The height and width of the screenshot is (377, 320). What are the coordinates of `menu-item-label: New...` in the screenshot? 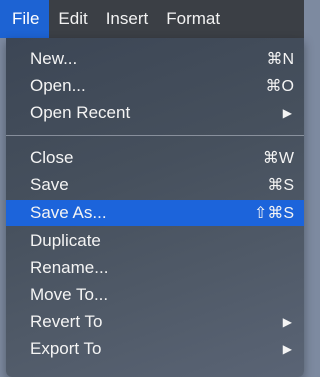 It's located at (54, 58).